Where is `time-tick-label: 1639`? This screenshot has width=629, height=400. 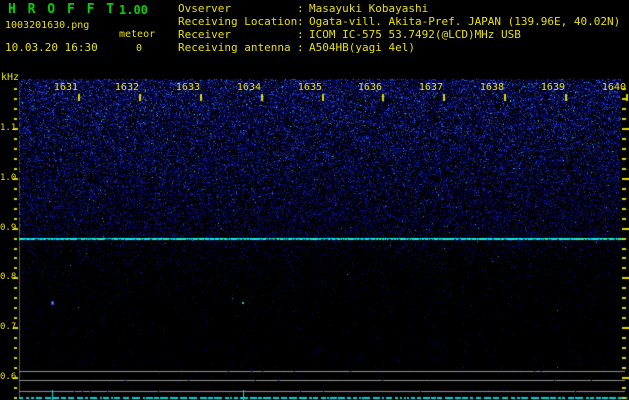 time-tick-label: 1639 is located at coordinates (552, 87).